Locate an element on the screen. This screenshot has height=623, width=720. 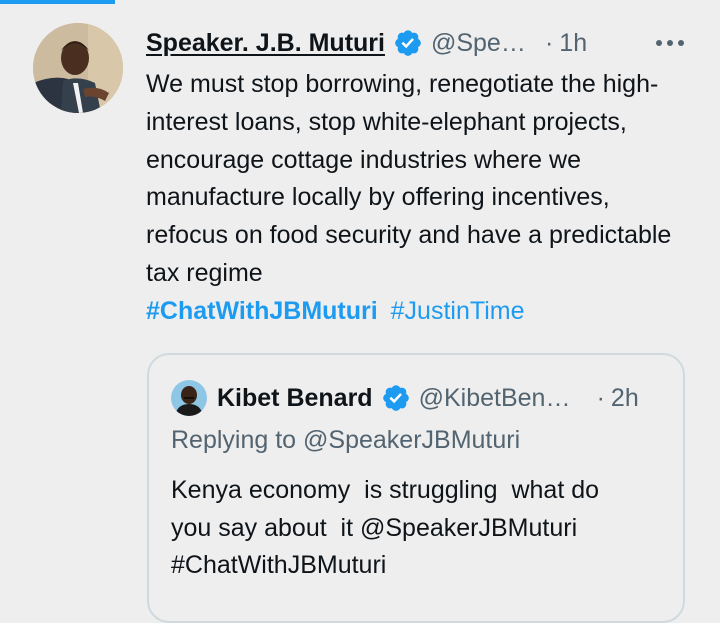
quoted-author-photo is located at coordinates (189, 398).